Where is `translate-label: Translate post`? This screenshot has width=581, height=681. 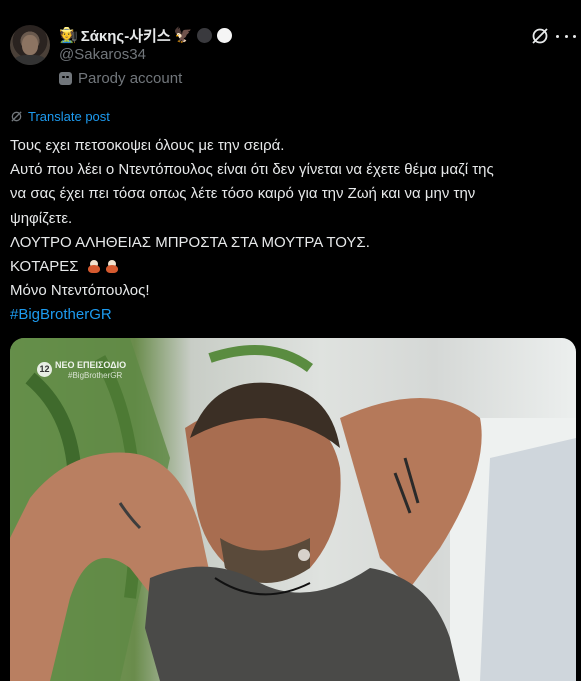 translate-label: Translate post is located at coordinates (69, 116).